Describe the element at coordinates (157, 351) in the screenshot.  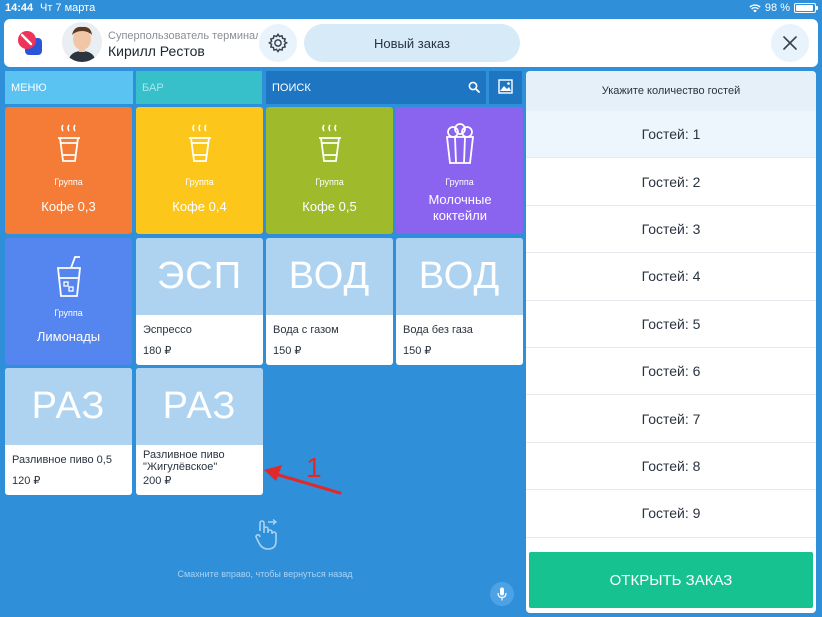
I see `product-price: 180 ₽` at that location.